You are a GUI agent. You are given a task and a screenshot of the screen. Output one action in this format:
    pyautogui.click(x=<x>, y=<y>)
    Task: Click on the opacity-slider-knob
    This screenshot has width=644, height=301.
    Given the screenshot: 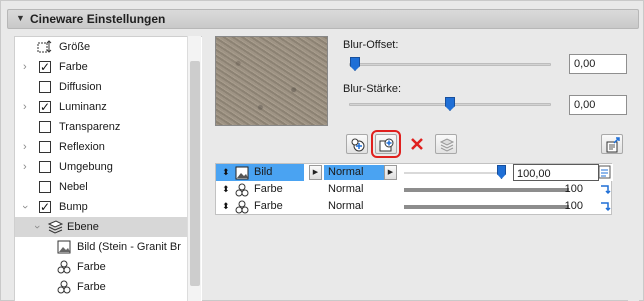 What is the action you would take?
    pyautogui.click(x=501, y=172)
    